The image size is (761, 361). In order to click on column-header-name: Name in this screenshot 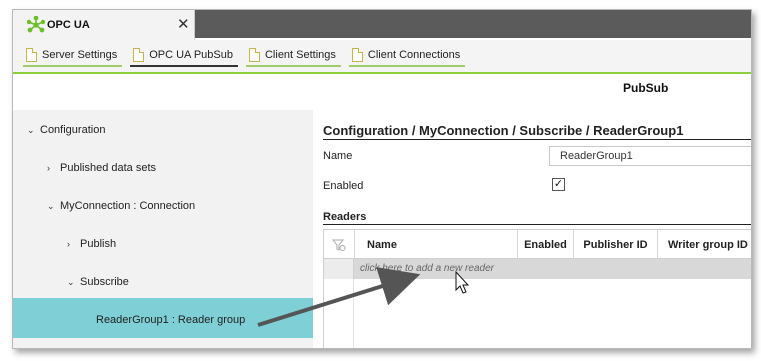, I will do `click(435, 244)`.